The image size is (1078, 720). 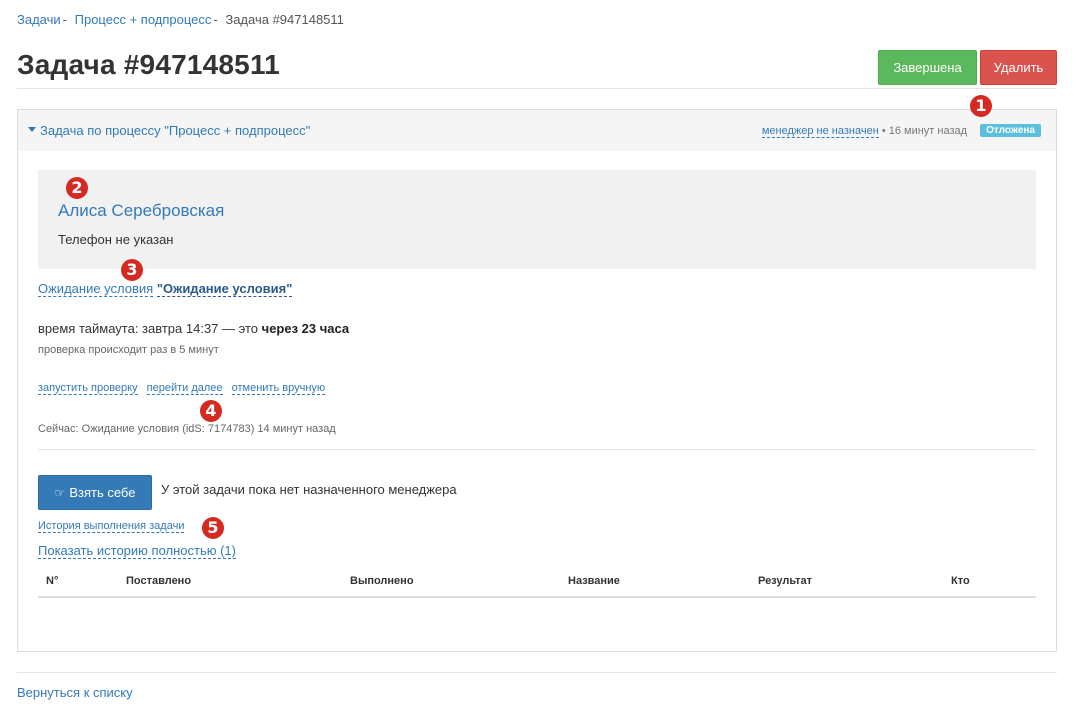 What do you see at coordinates (305, 328) in the screenshot?
I see `timeout-highlight: через 23 часа` at bounding box center [305, 328].